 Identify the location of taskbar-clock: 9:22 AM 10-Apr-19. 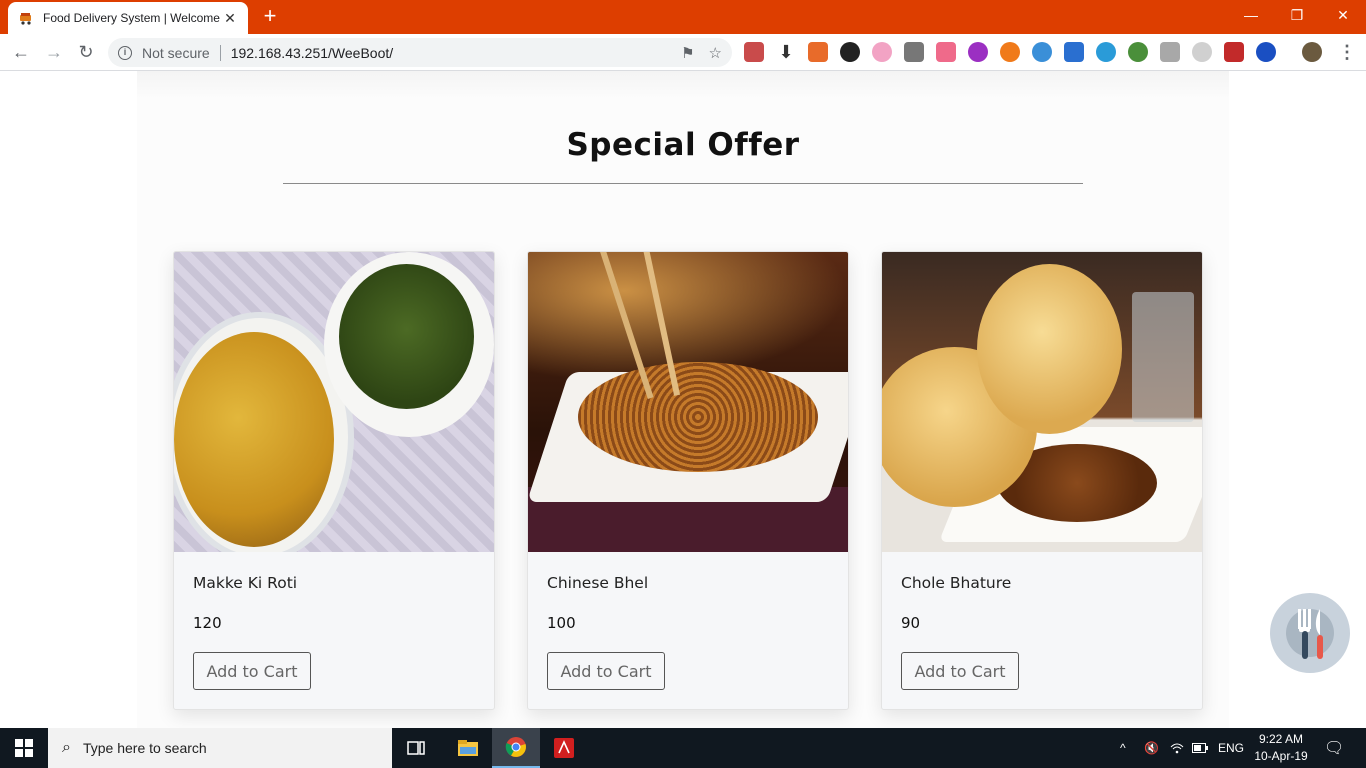
(1281, 748).